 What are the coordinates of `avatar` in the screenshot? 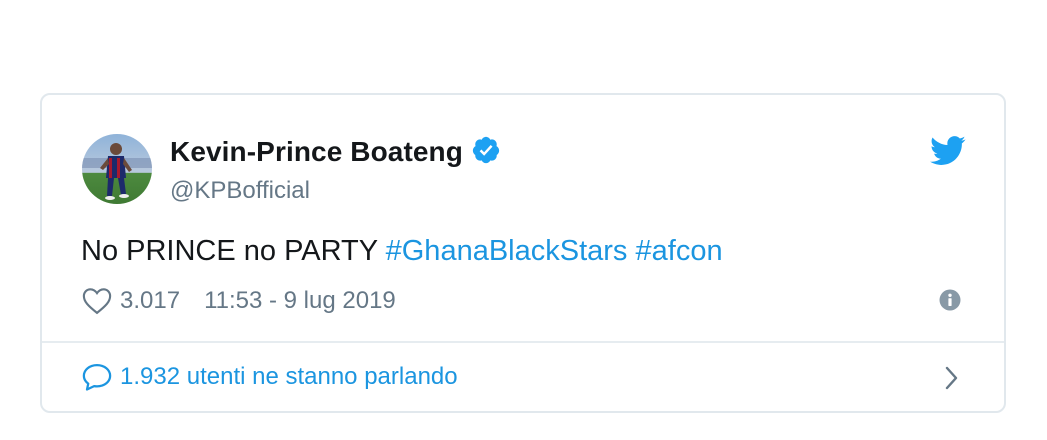 It's located at (117, 169).